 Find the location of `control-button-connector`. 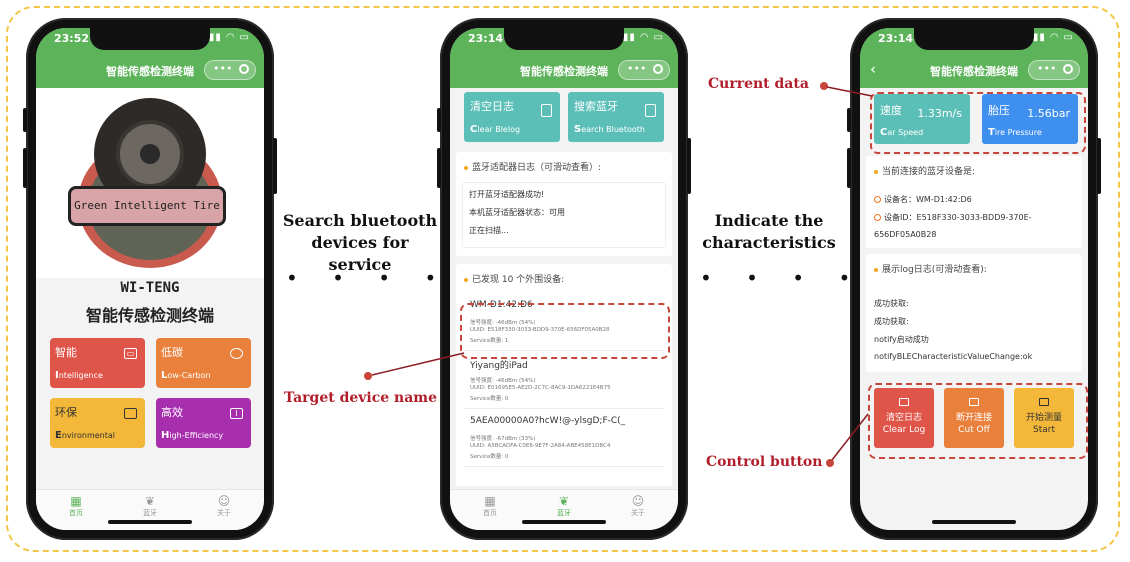

control-button-connector is located at coordinates (847, 440).